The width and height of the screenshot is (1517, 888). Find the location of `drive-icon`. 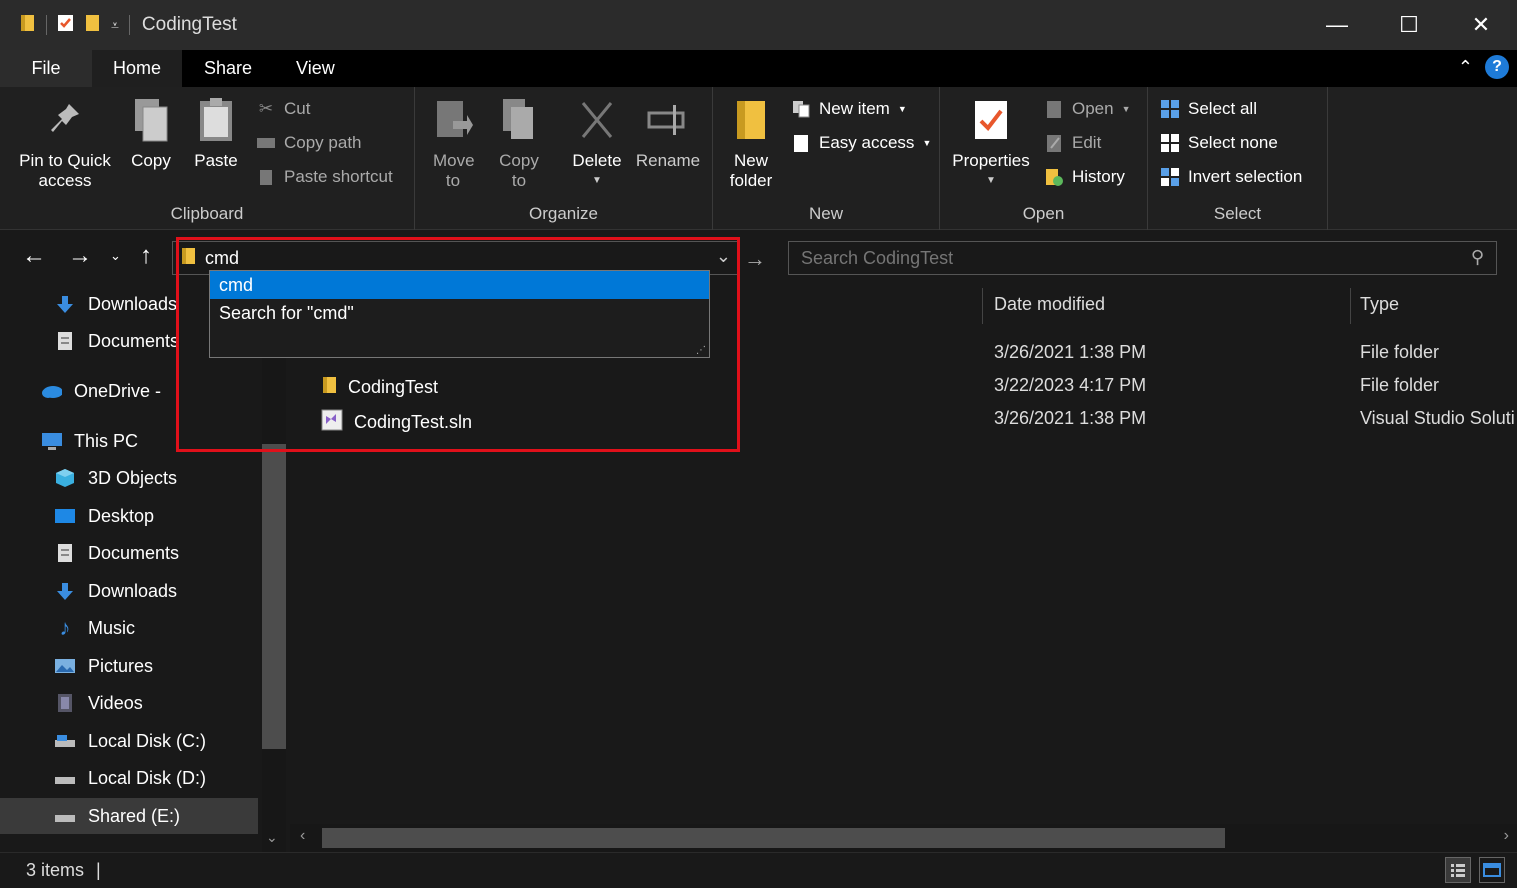

drive-icon is located at coordinates (65, 741).